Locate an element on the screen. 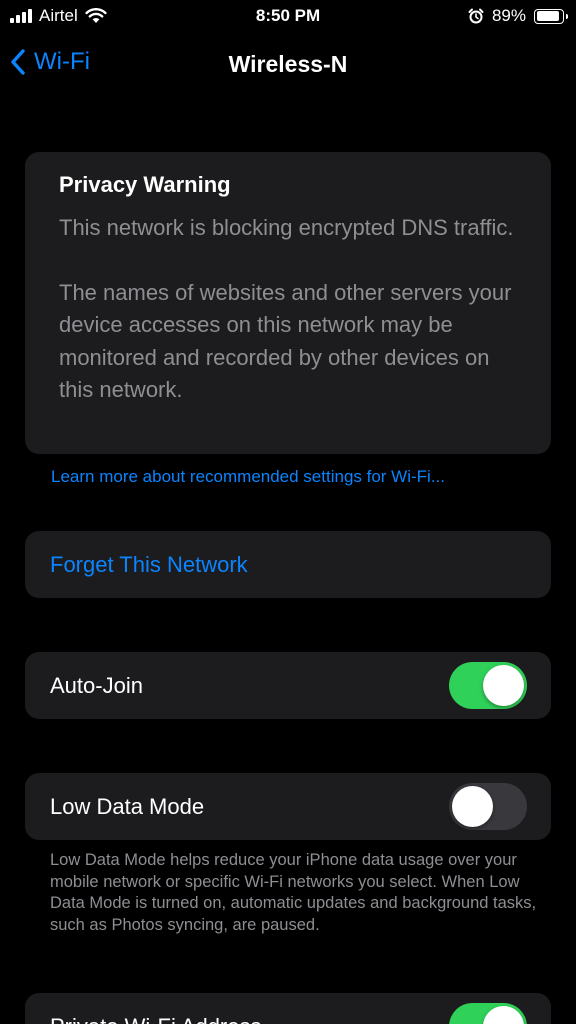  low-data-mode-toggle is located at coordinates (488, 806).